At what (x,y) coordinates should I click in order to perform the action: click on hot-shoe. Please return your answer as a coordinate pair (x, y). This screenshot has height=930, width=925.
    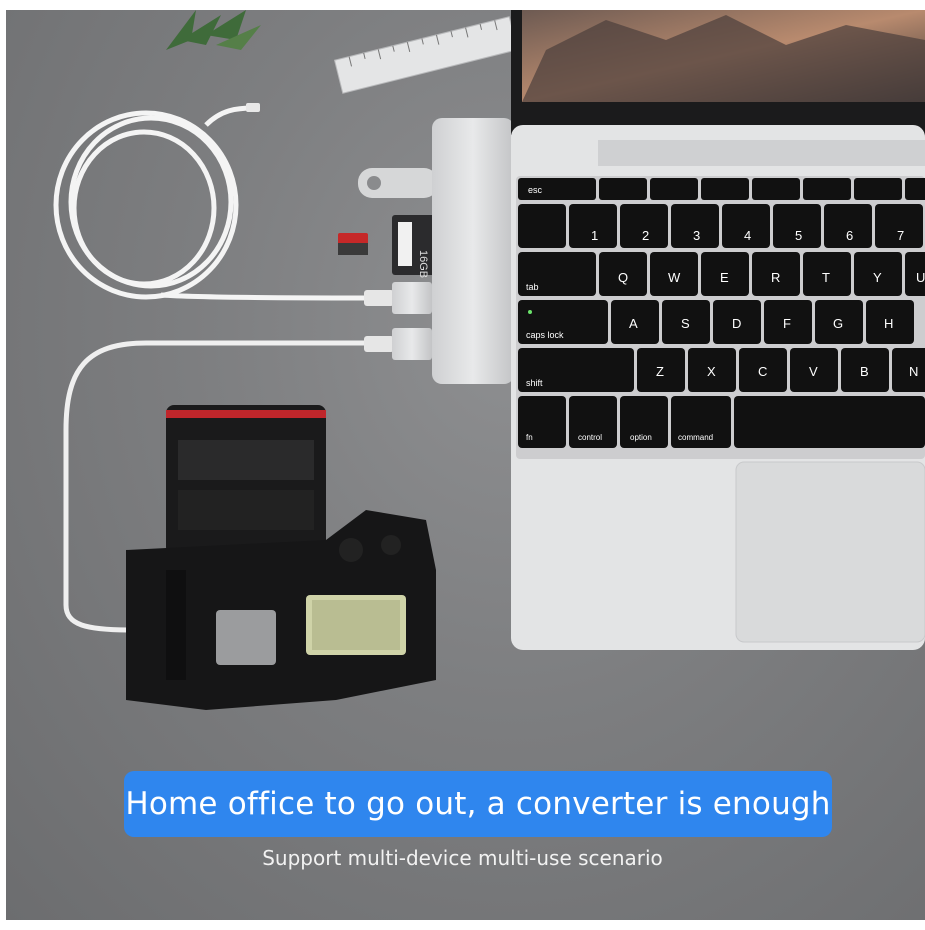
    Looking at the image, I should click on (246, 637).